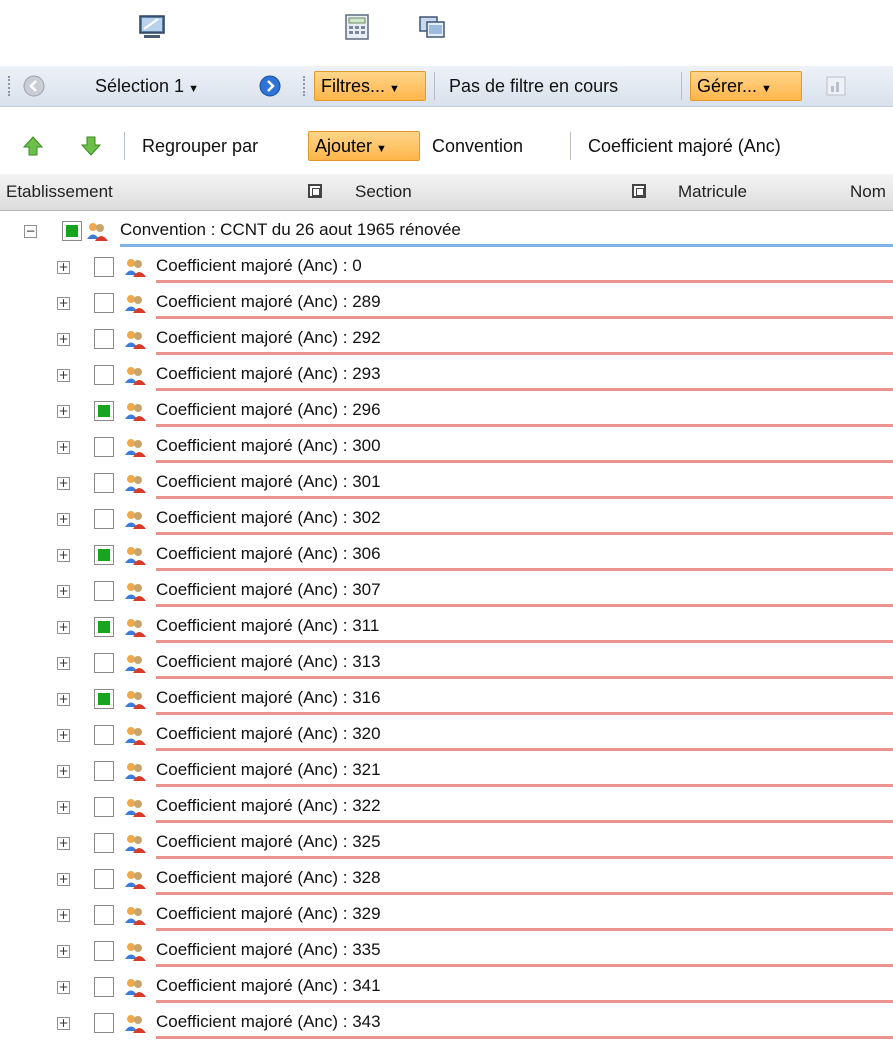 Image resolution: width=893 pixels, height=1042 pixels. What do you see at coordinates (446, 304) in the screenshot?
I see `tree-group-row: + Coefficient majoré (Anc) : 289` at bounding box center [446, 304].